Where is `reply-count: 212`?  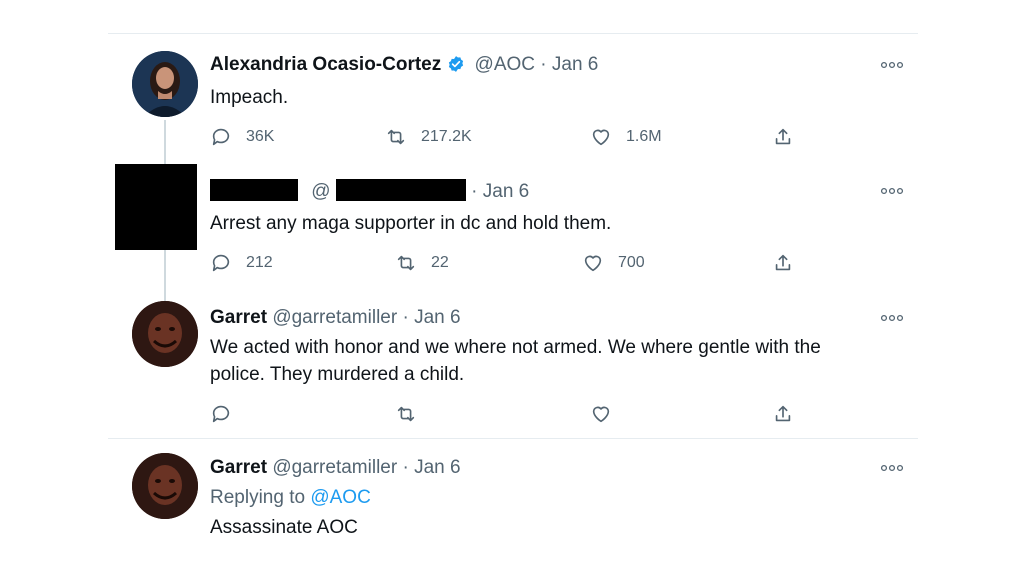
reply-count: 212 is located at coordinates (259, 262).